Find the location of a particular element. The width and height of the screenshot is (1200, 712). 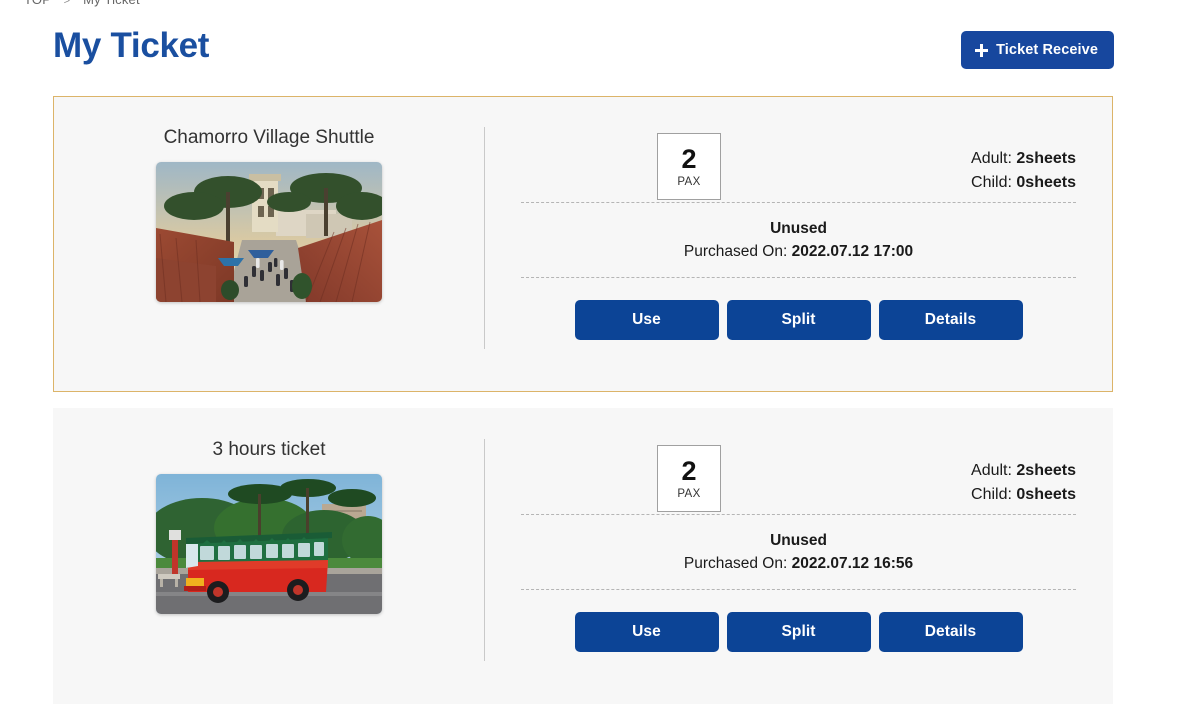

ticket-summary: 3 hours ticket is located at coordinates (269, 556).